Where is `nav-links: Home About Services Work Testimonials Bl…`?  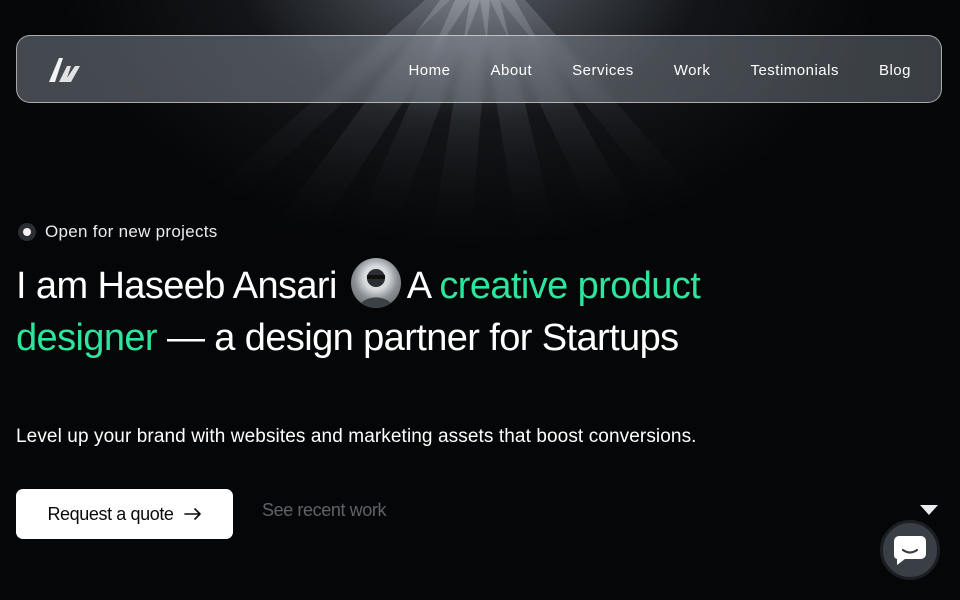
nav-links: Home About Services Work Testimonials Bl… is located at coordinates (639, 70).